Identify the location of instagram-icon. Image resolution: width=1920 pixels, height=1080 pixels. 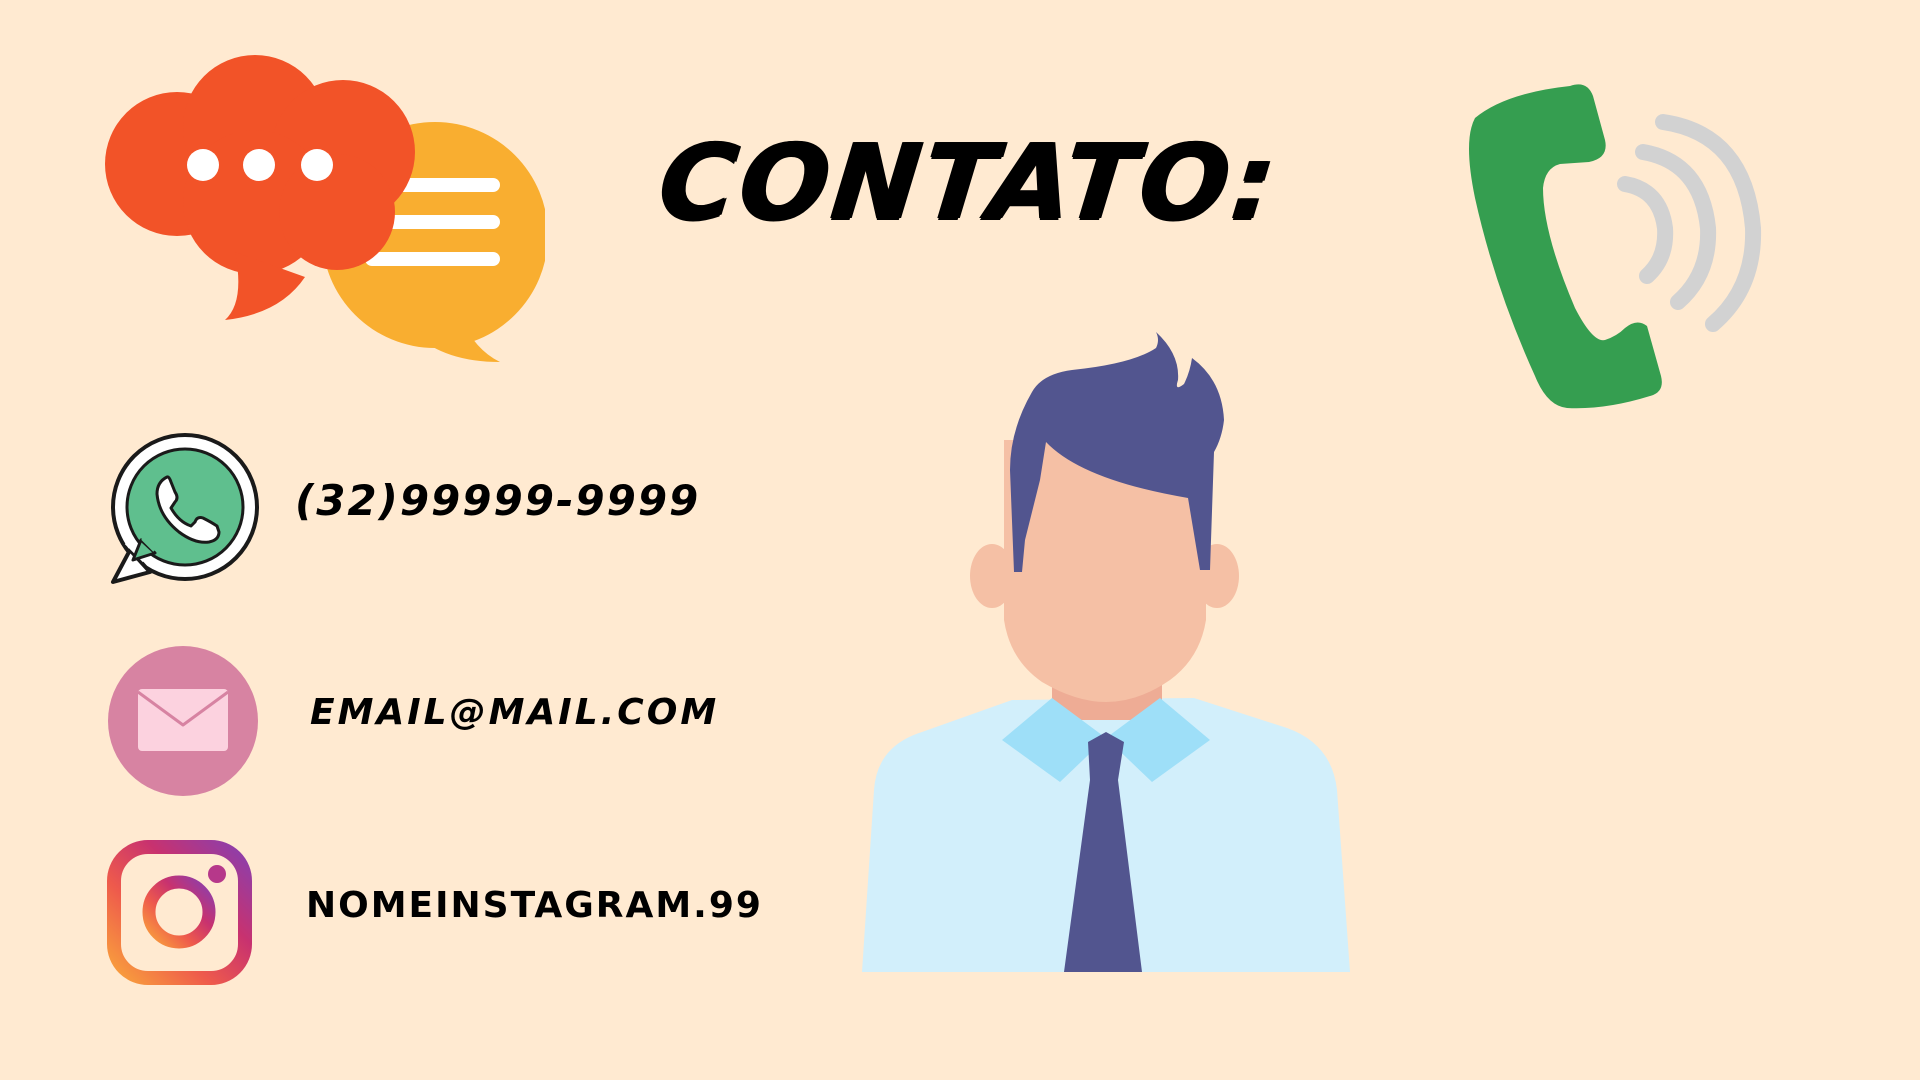
(179, 912).